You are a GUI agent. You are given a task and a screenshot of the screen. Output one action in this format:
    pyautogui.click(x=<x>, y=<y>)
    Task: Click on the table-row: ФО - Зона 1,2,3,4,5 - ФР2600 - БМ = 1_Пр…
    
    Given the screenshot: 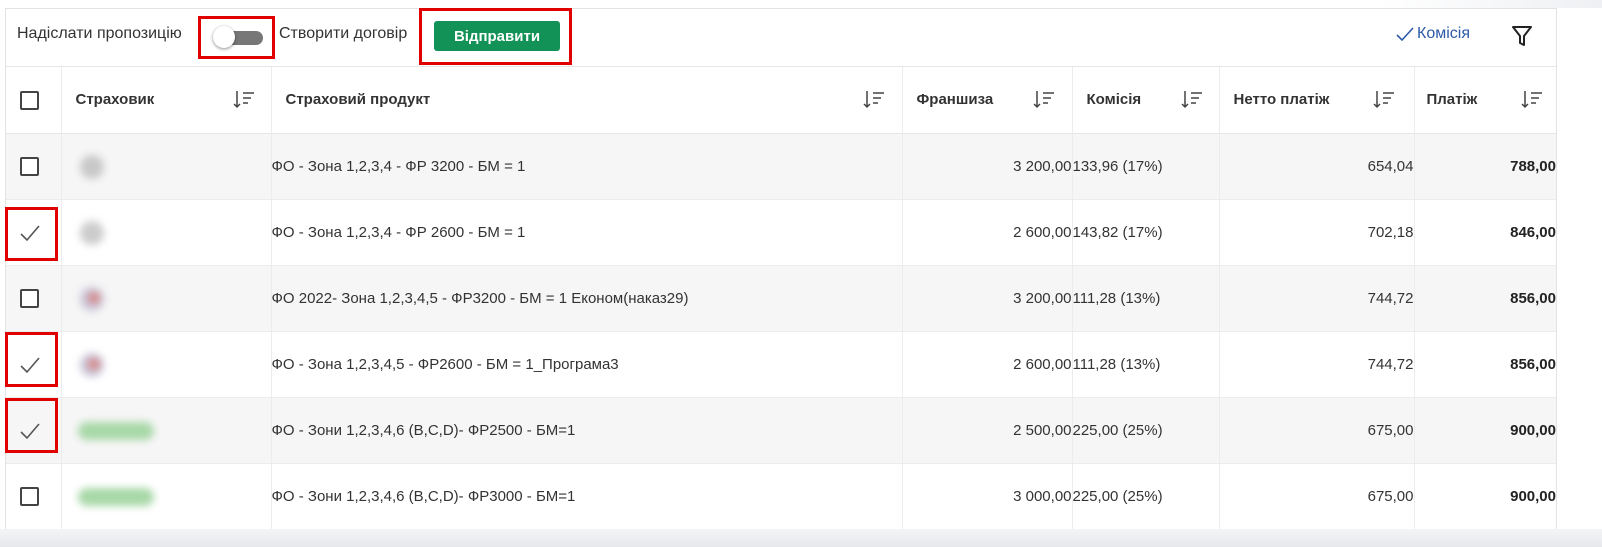 What is the action you would take?
    pyautogui.click(x=781, y=364)
    